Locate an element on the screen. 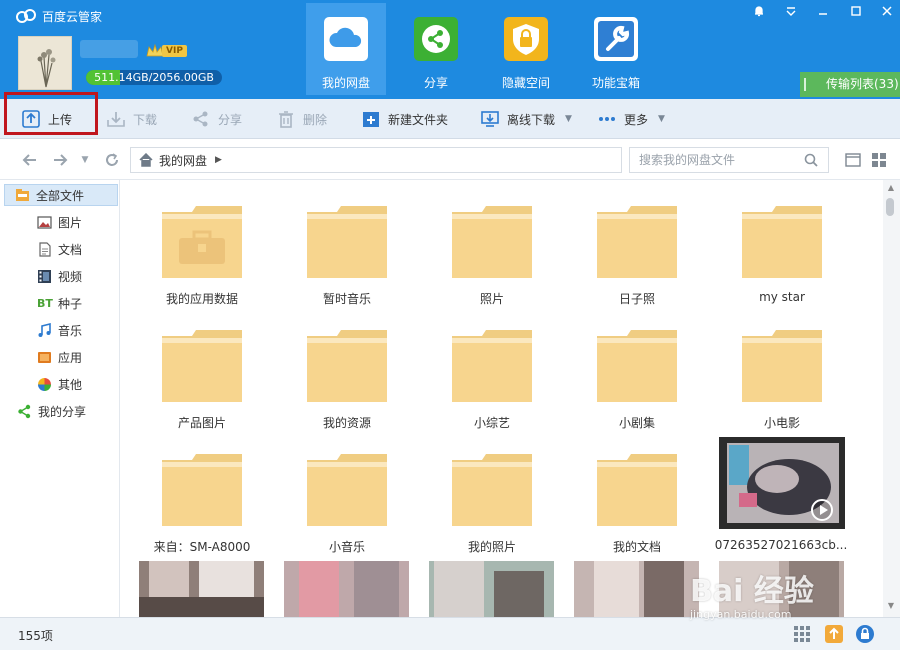  search-input: 搜索我的网盘文件 is located at coordinates (729, 160).